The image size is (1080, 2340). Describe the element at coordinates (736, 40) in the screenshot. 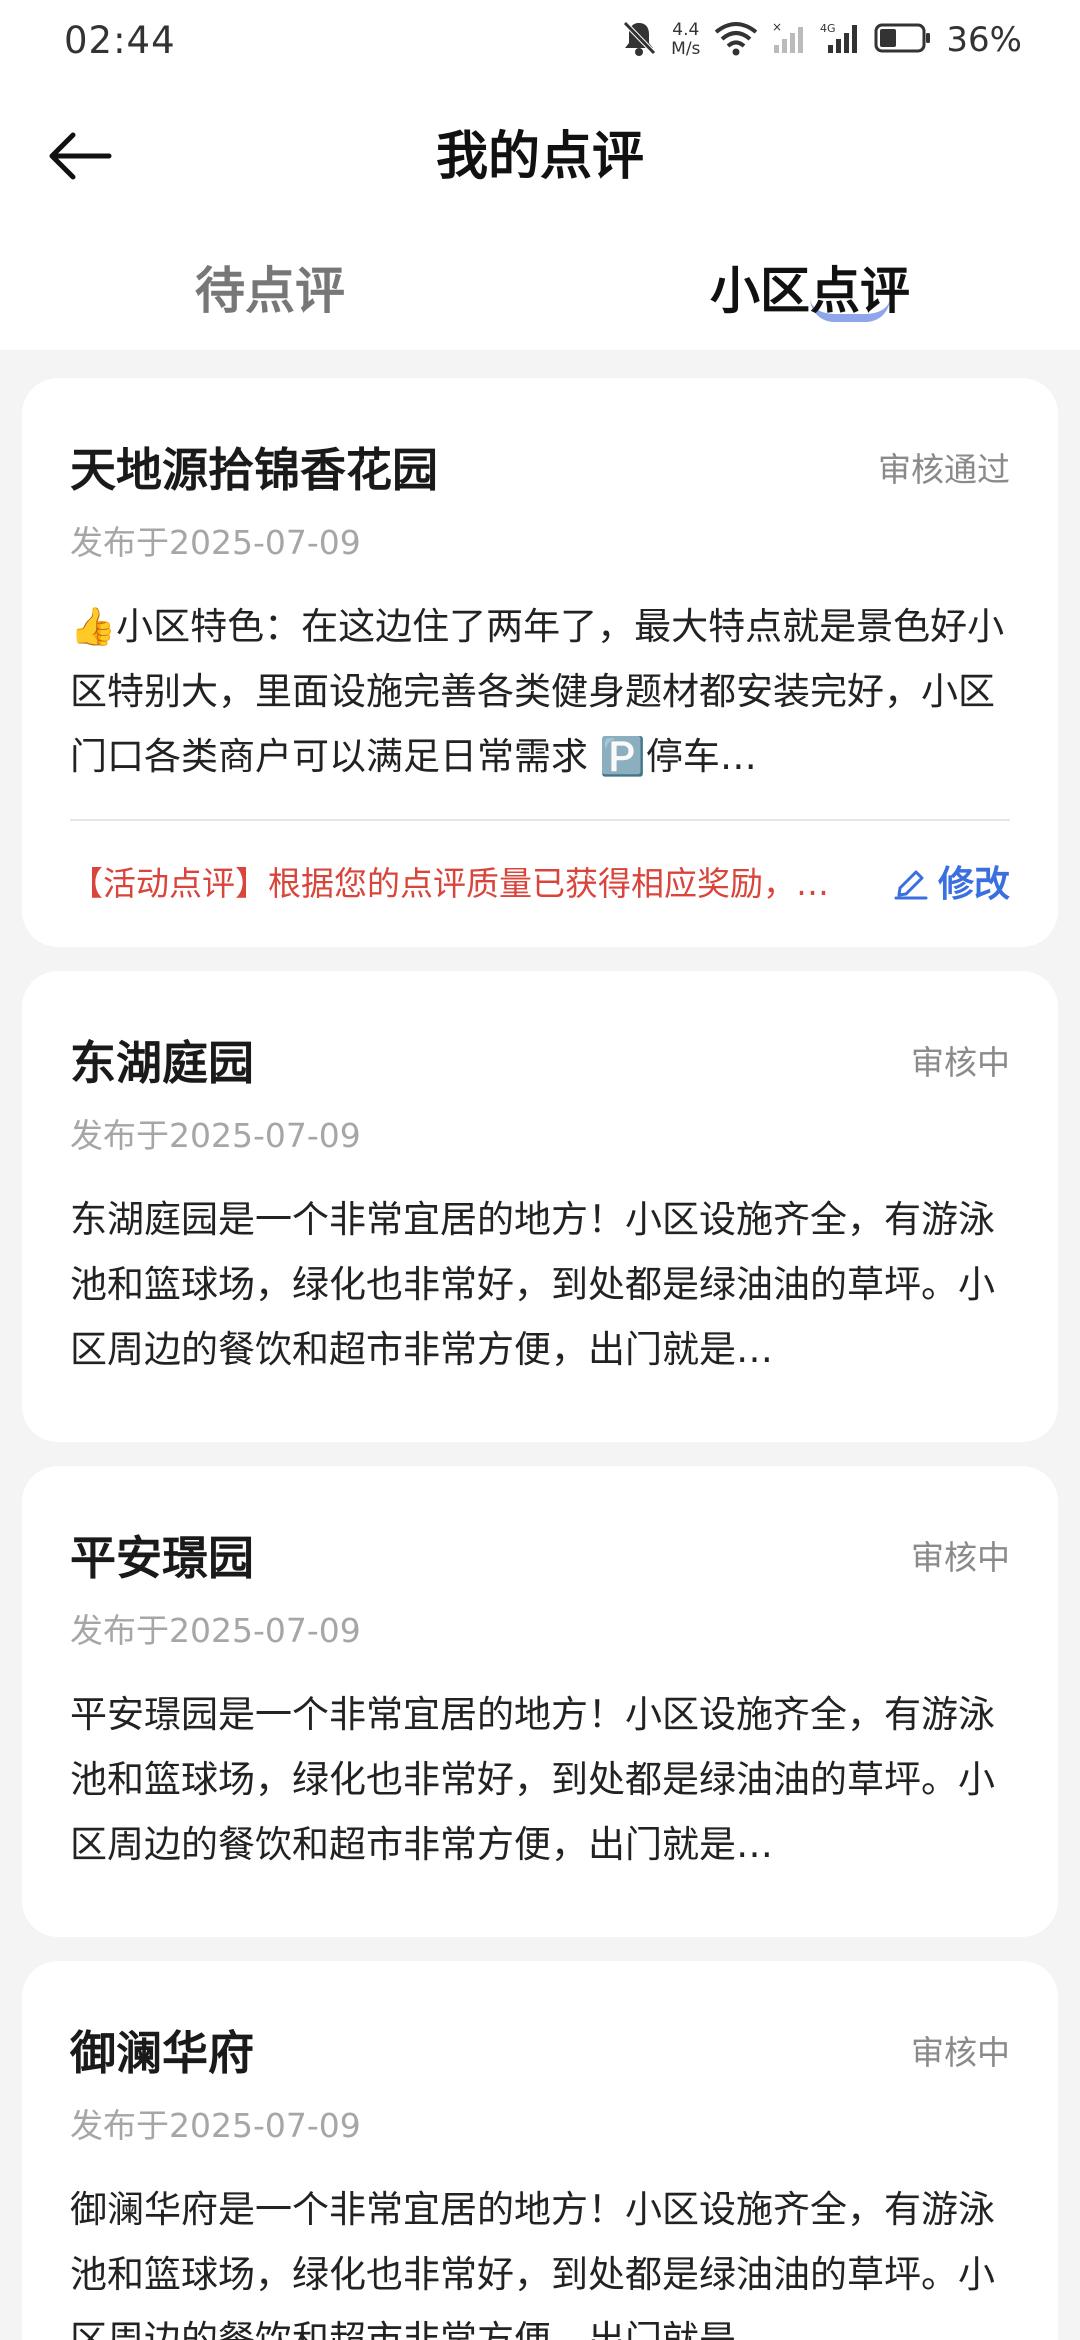

I see `wifi-icon` at that location.